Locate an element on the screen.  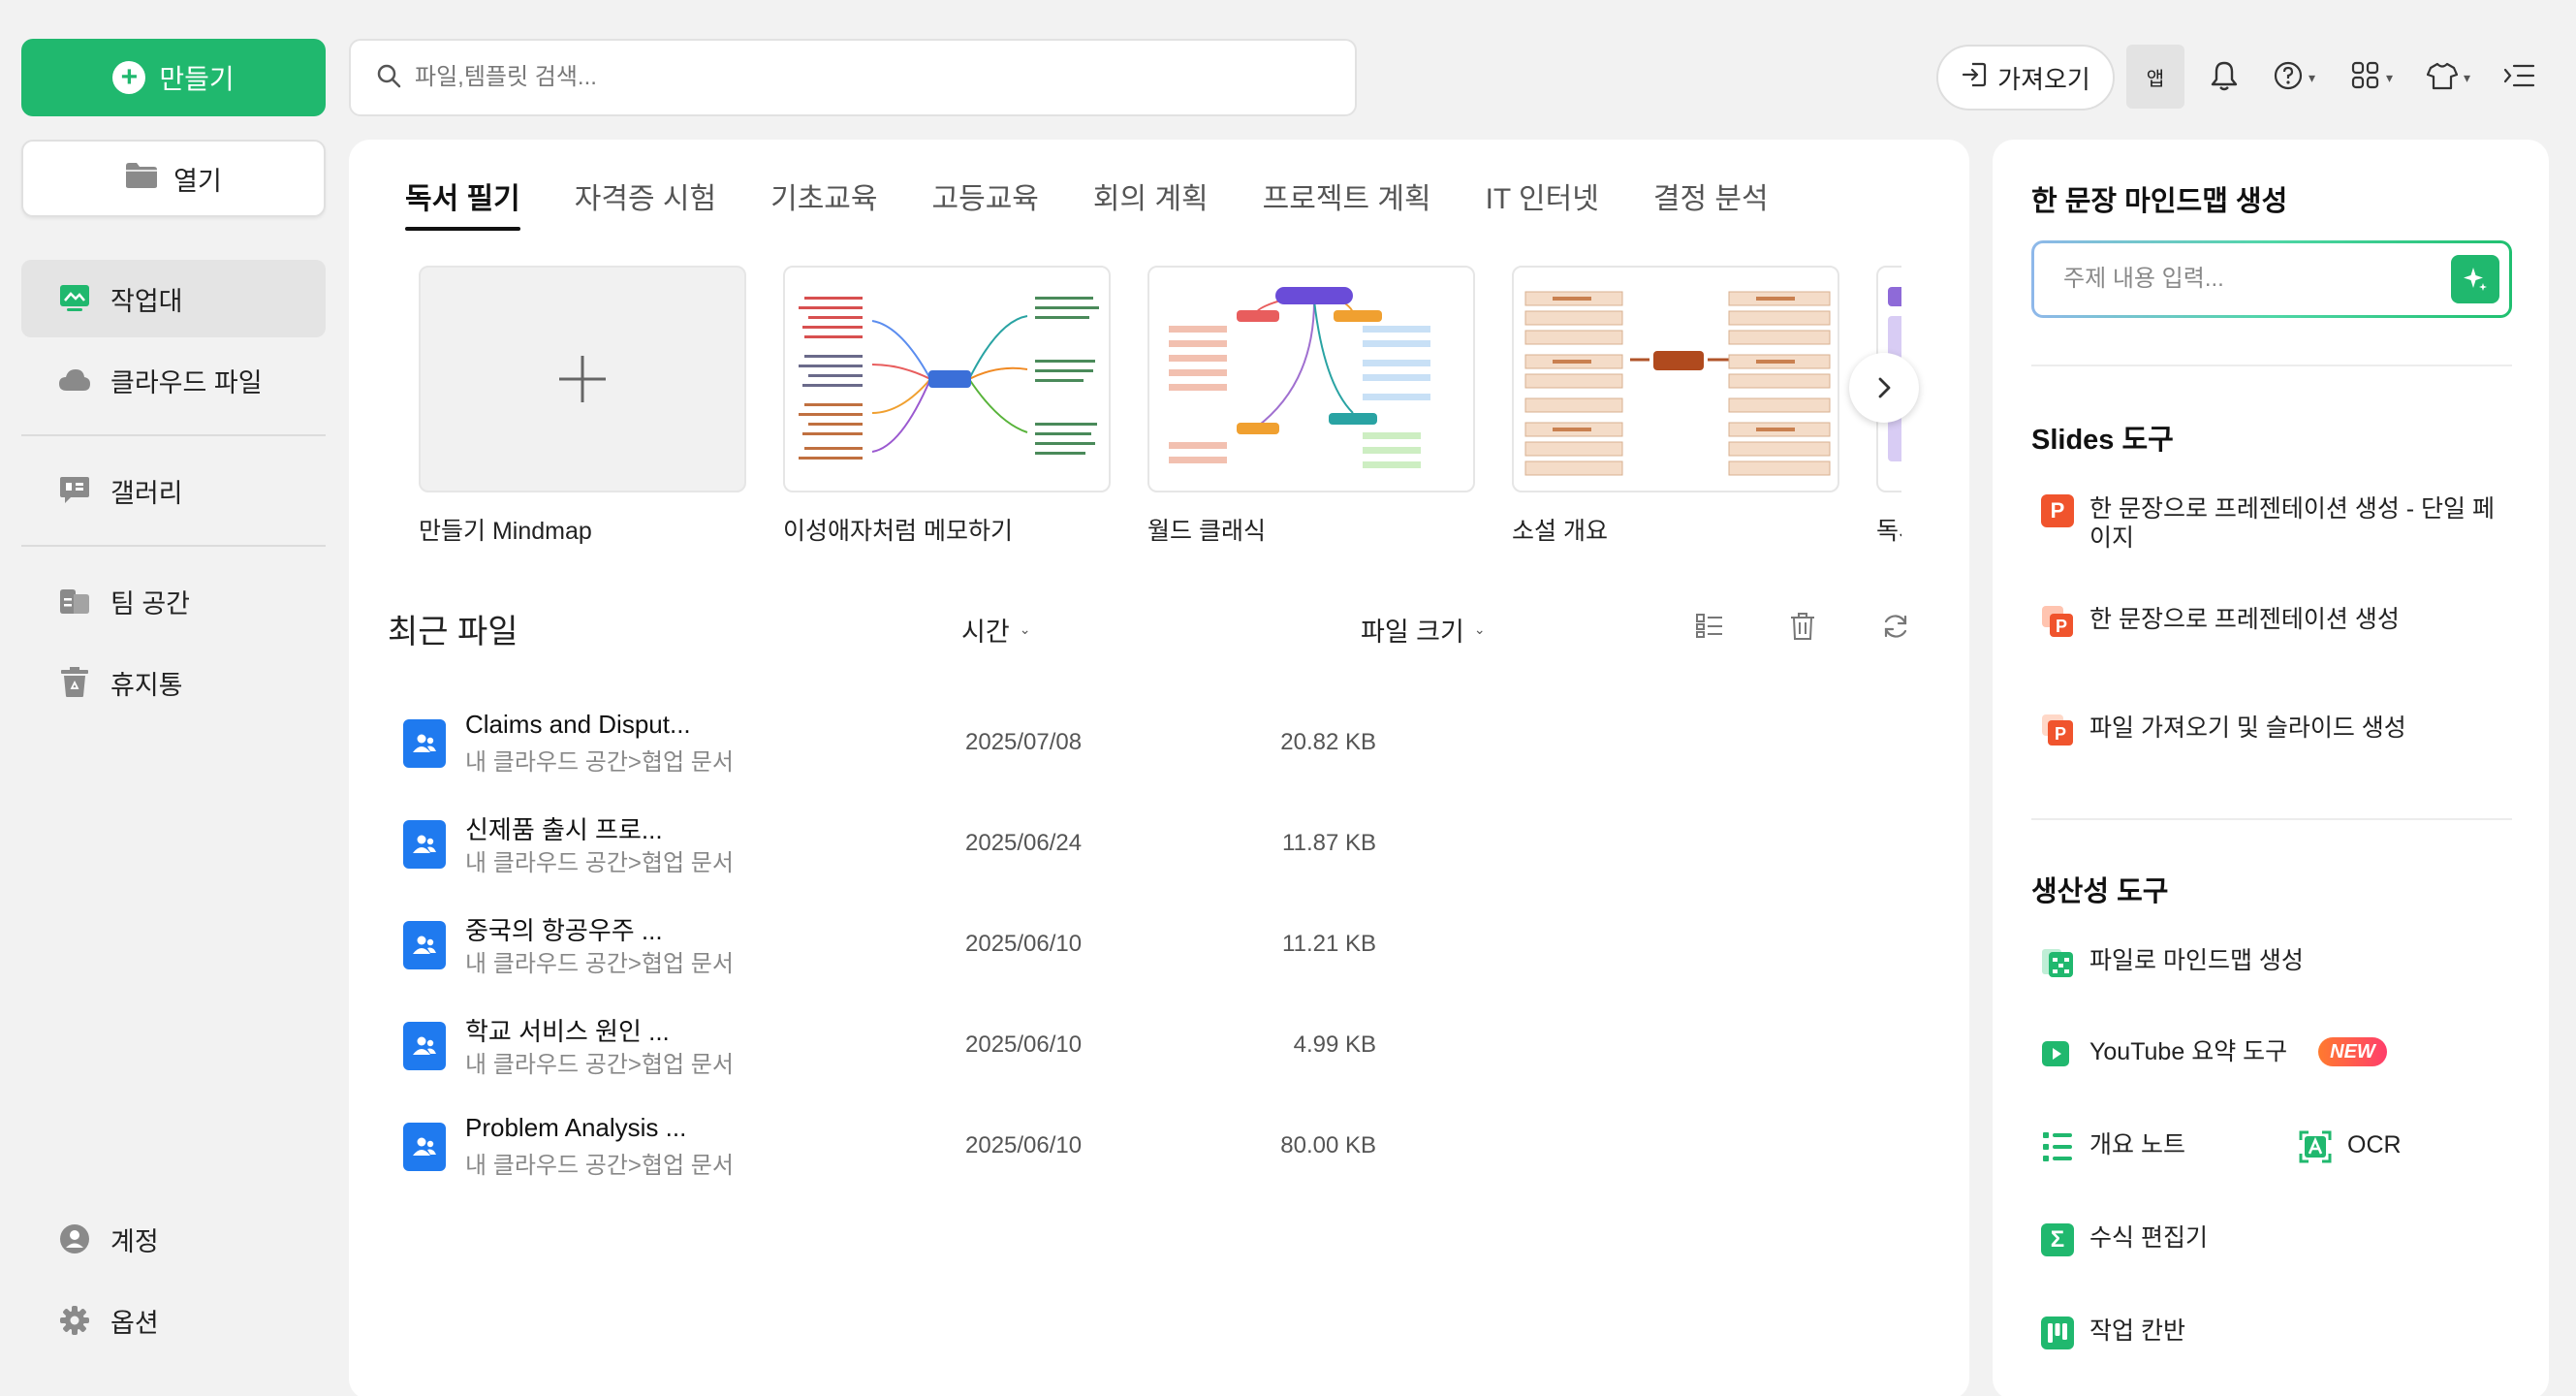
create-button: + 만들기 is located at coordinates (173, 77).